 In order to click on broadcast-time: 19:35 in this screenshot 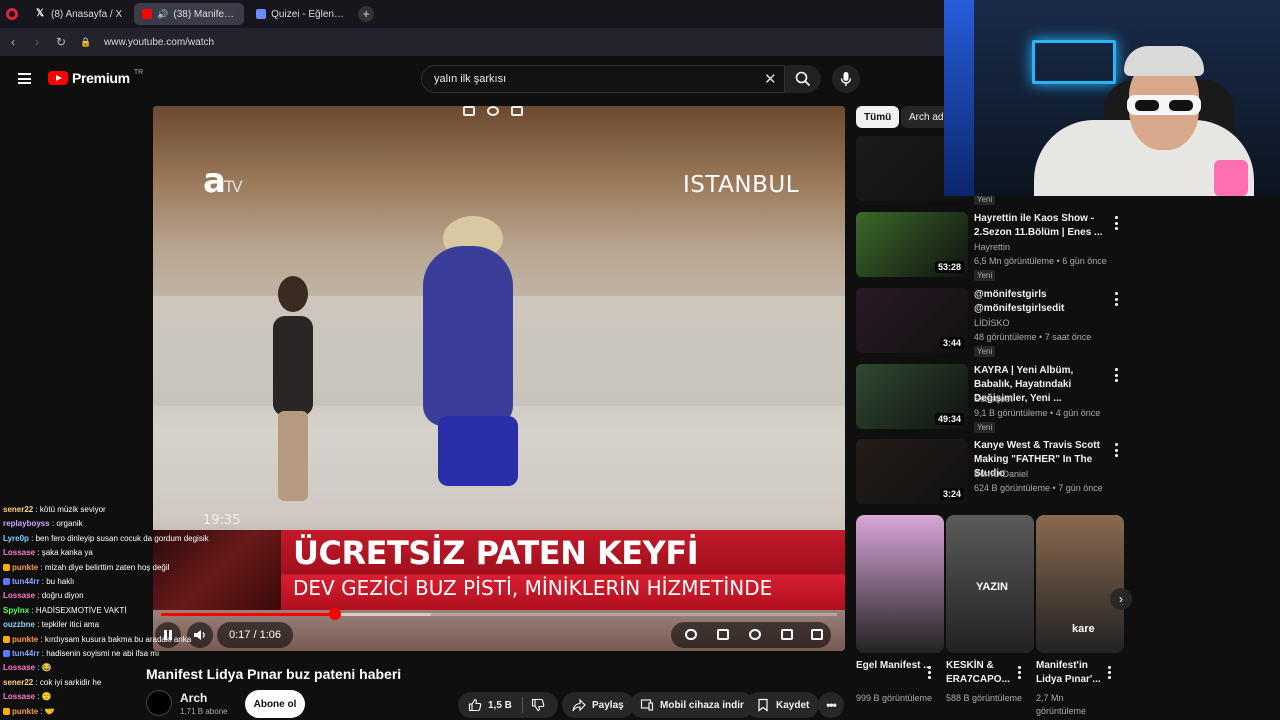, I will do `click(222, 520)`.